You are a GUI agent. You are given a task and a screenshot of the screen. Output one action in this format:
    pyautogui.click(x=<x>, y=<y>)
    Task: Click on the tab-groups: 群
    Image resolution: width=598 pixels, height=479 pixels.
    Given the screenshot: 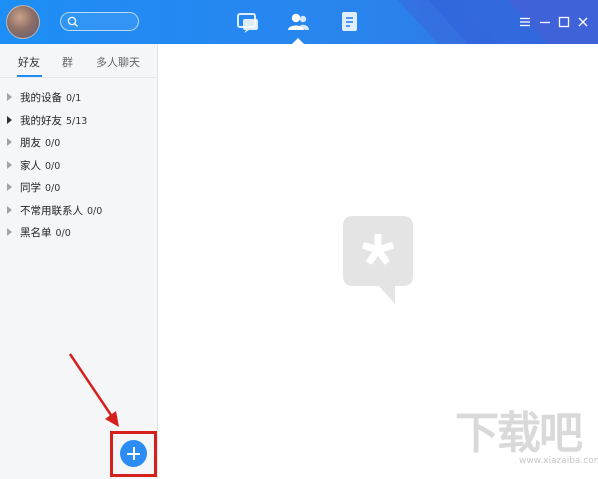 What is the action you would take?
    pyautogui.click(x=67, y=62)
    